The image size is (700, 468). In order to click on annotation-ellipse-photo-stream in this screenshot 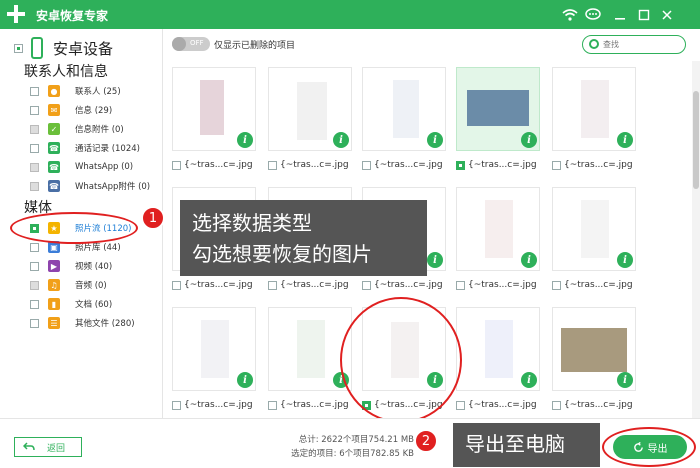, I will do `click(74, 228)`.